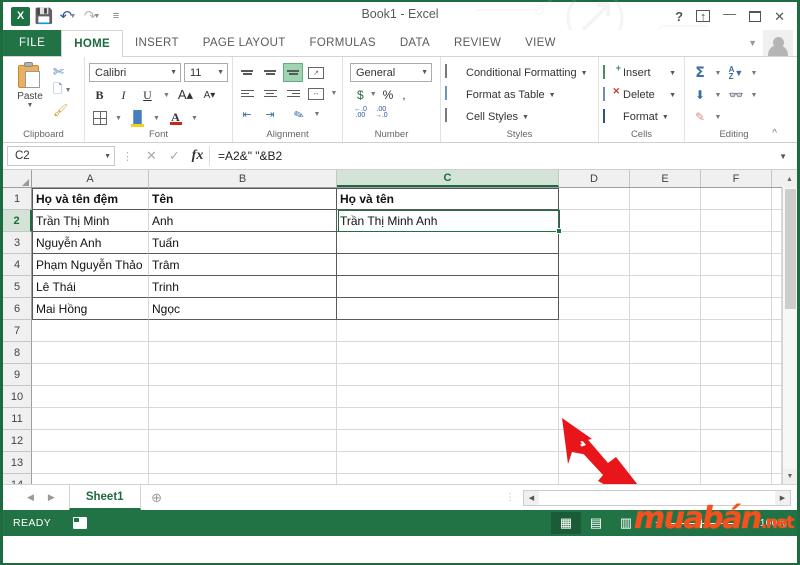 The width and height of the screenshot is (800, 565). I want to click on cell-b9, so click(243, 375).